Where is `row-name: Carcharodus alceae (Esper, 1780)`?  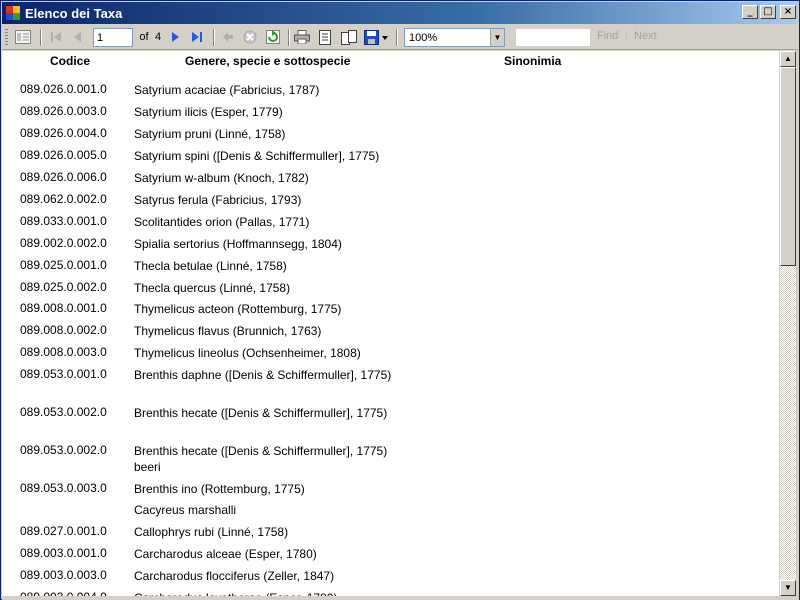
row-name: Carcharodus alceae (Esper, 1780) is located at coordinates (225, 554).